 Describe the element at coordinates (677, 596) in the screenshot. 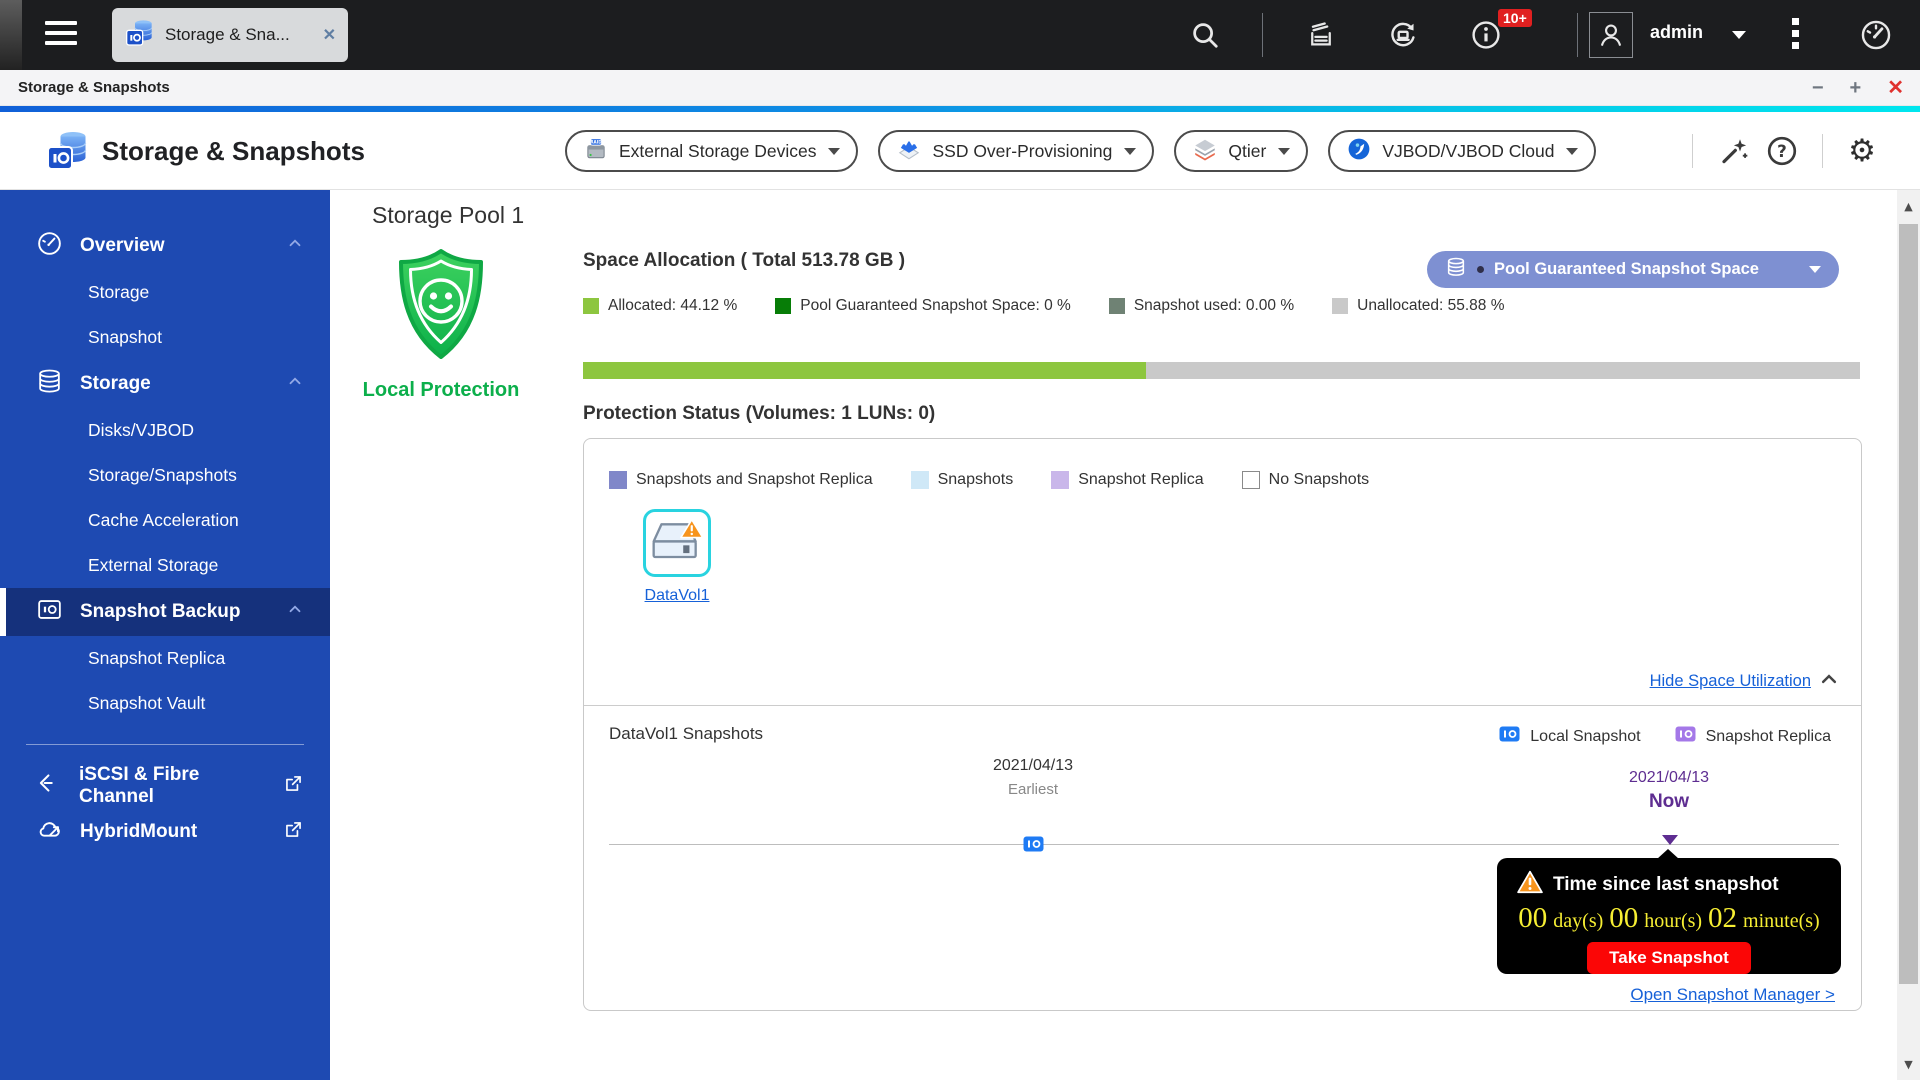

I see `volume-datavol1-link: DataVol1` at that location.